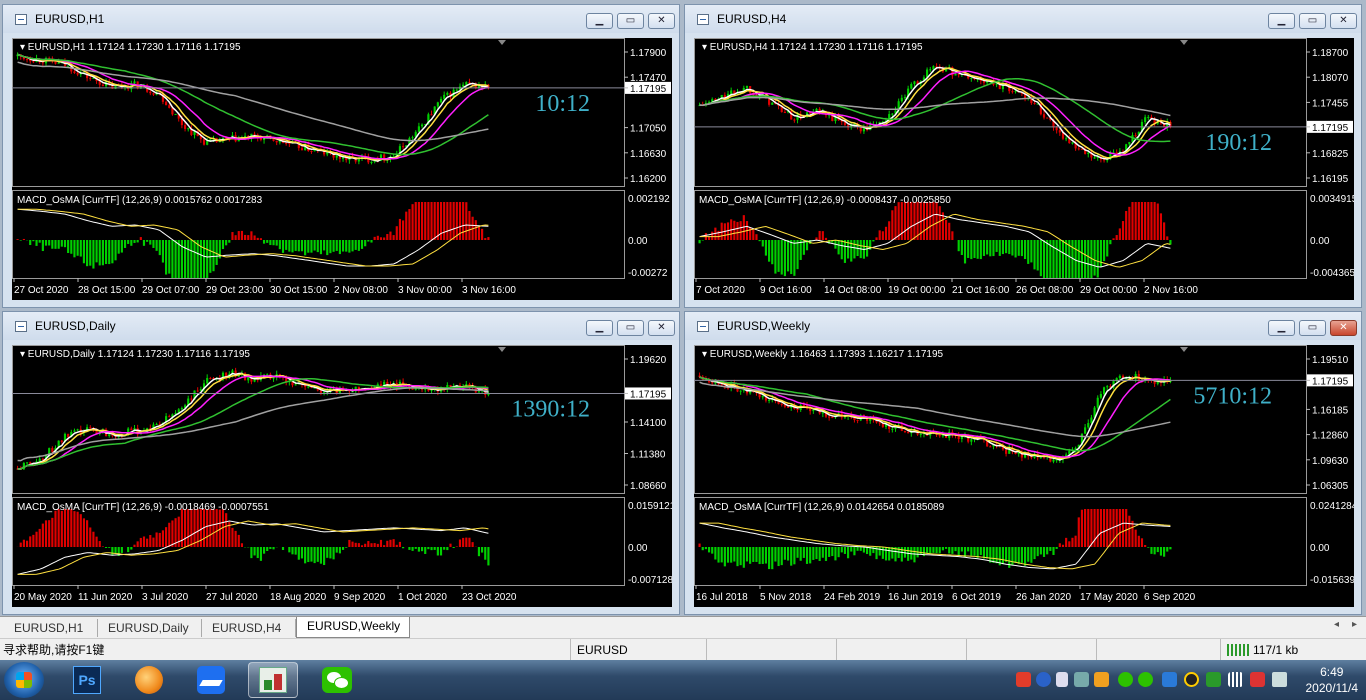 Image resolution: width=1366 pixels, height=700 pixels. I want to click on feishu-icon, so click(211, 680).